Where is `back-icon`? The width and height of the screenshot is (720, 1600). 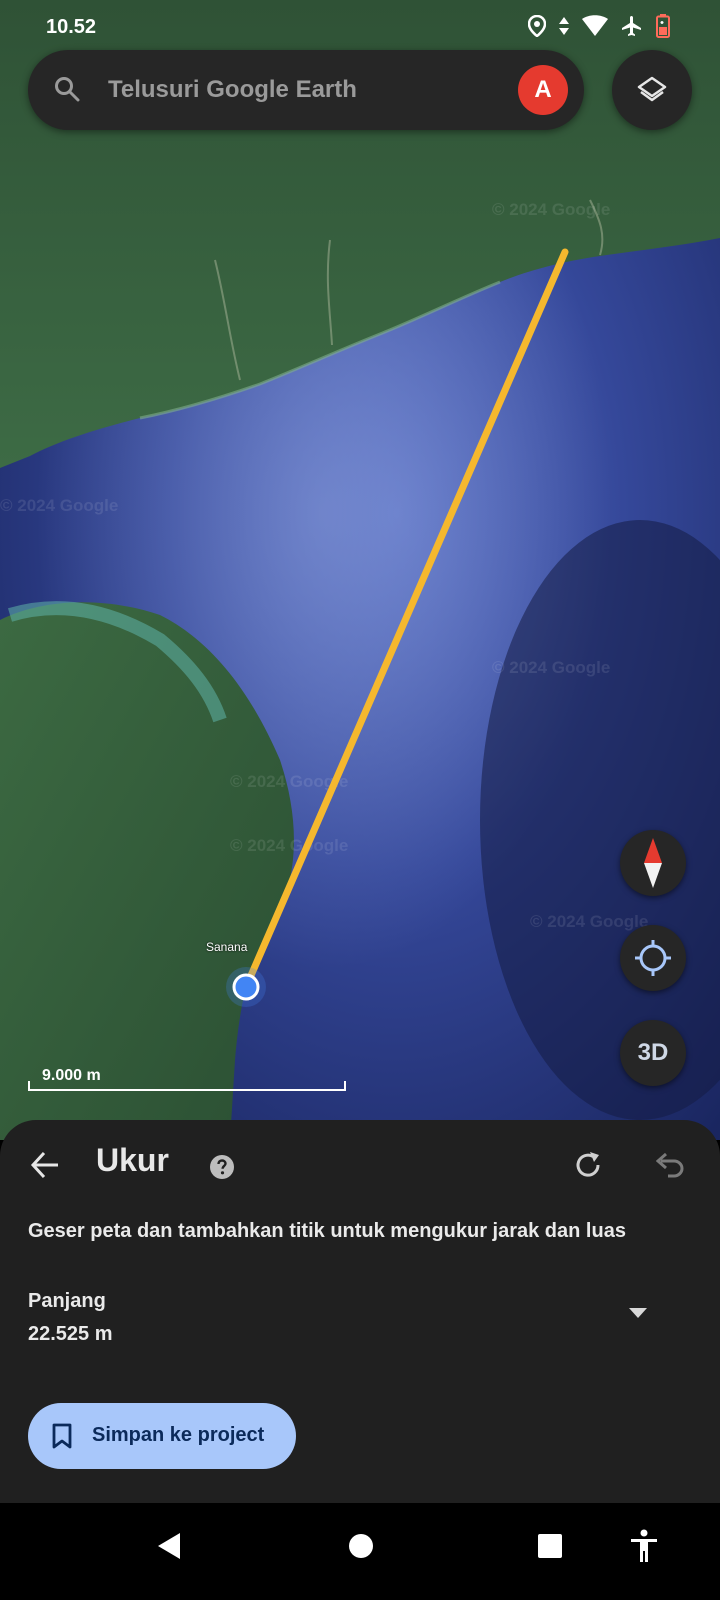
back-icon is located at coordinates (169, 1546).